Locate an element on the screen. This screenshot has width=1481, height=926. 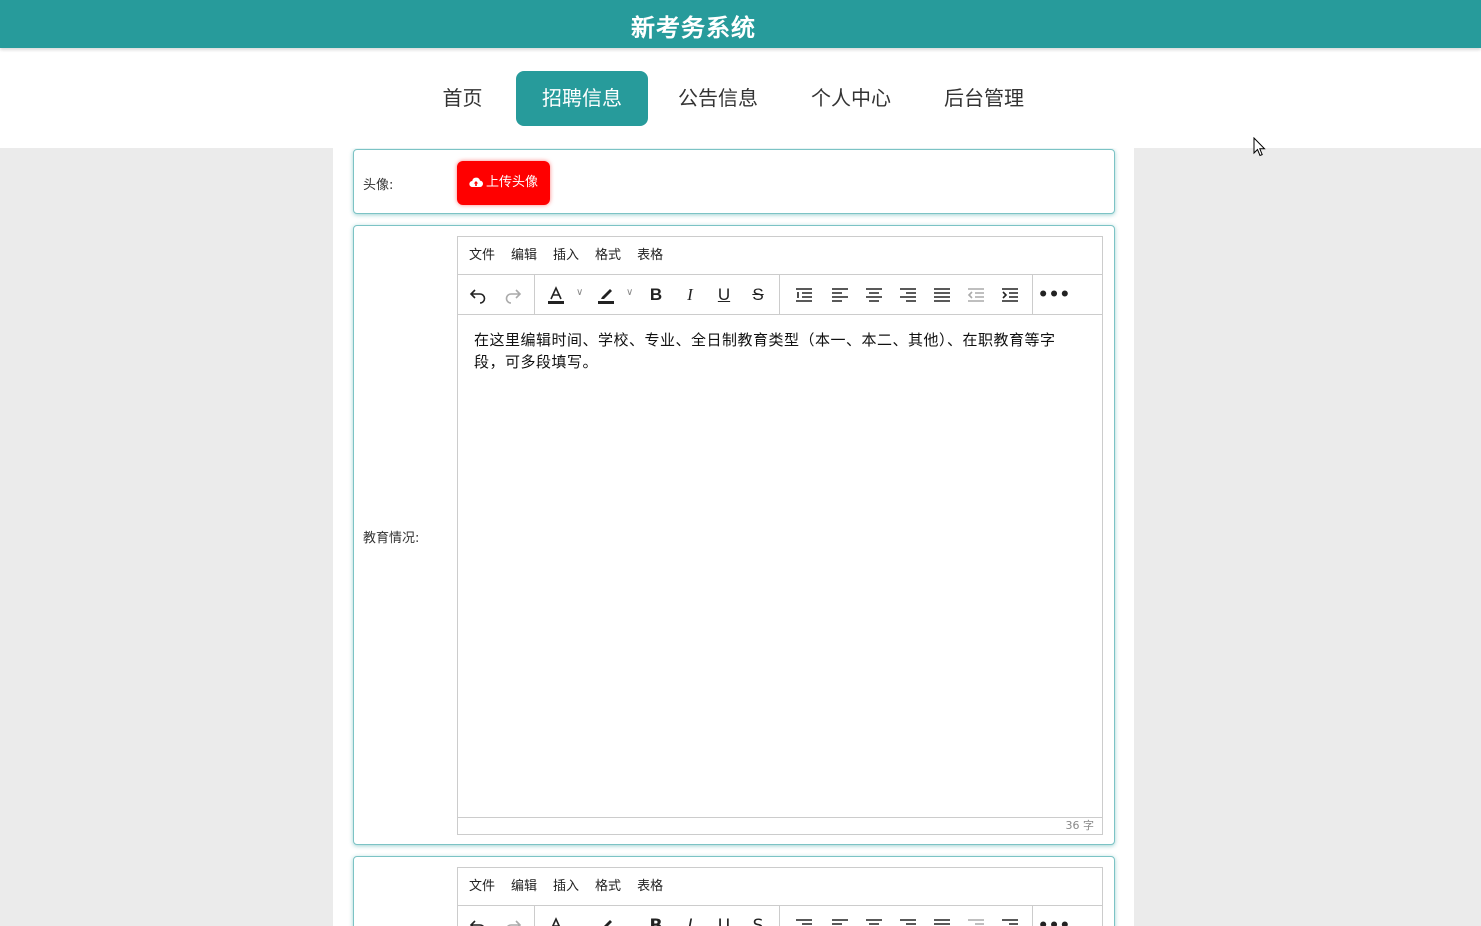
menu-edit: 编辑 is located at coordinates (524, 256).